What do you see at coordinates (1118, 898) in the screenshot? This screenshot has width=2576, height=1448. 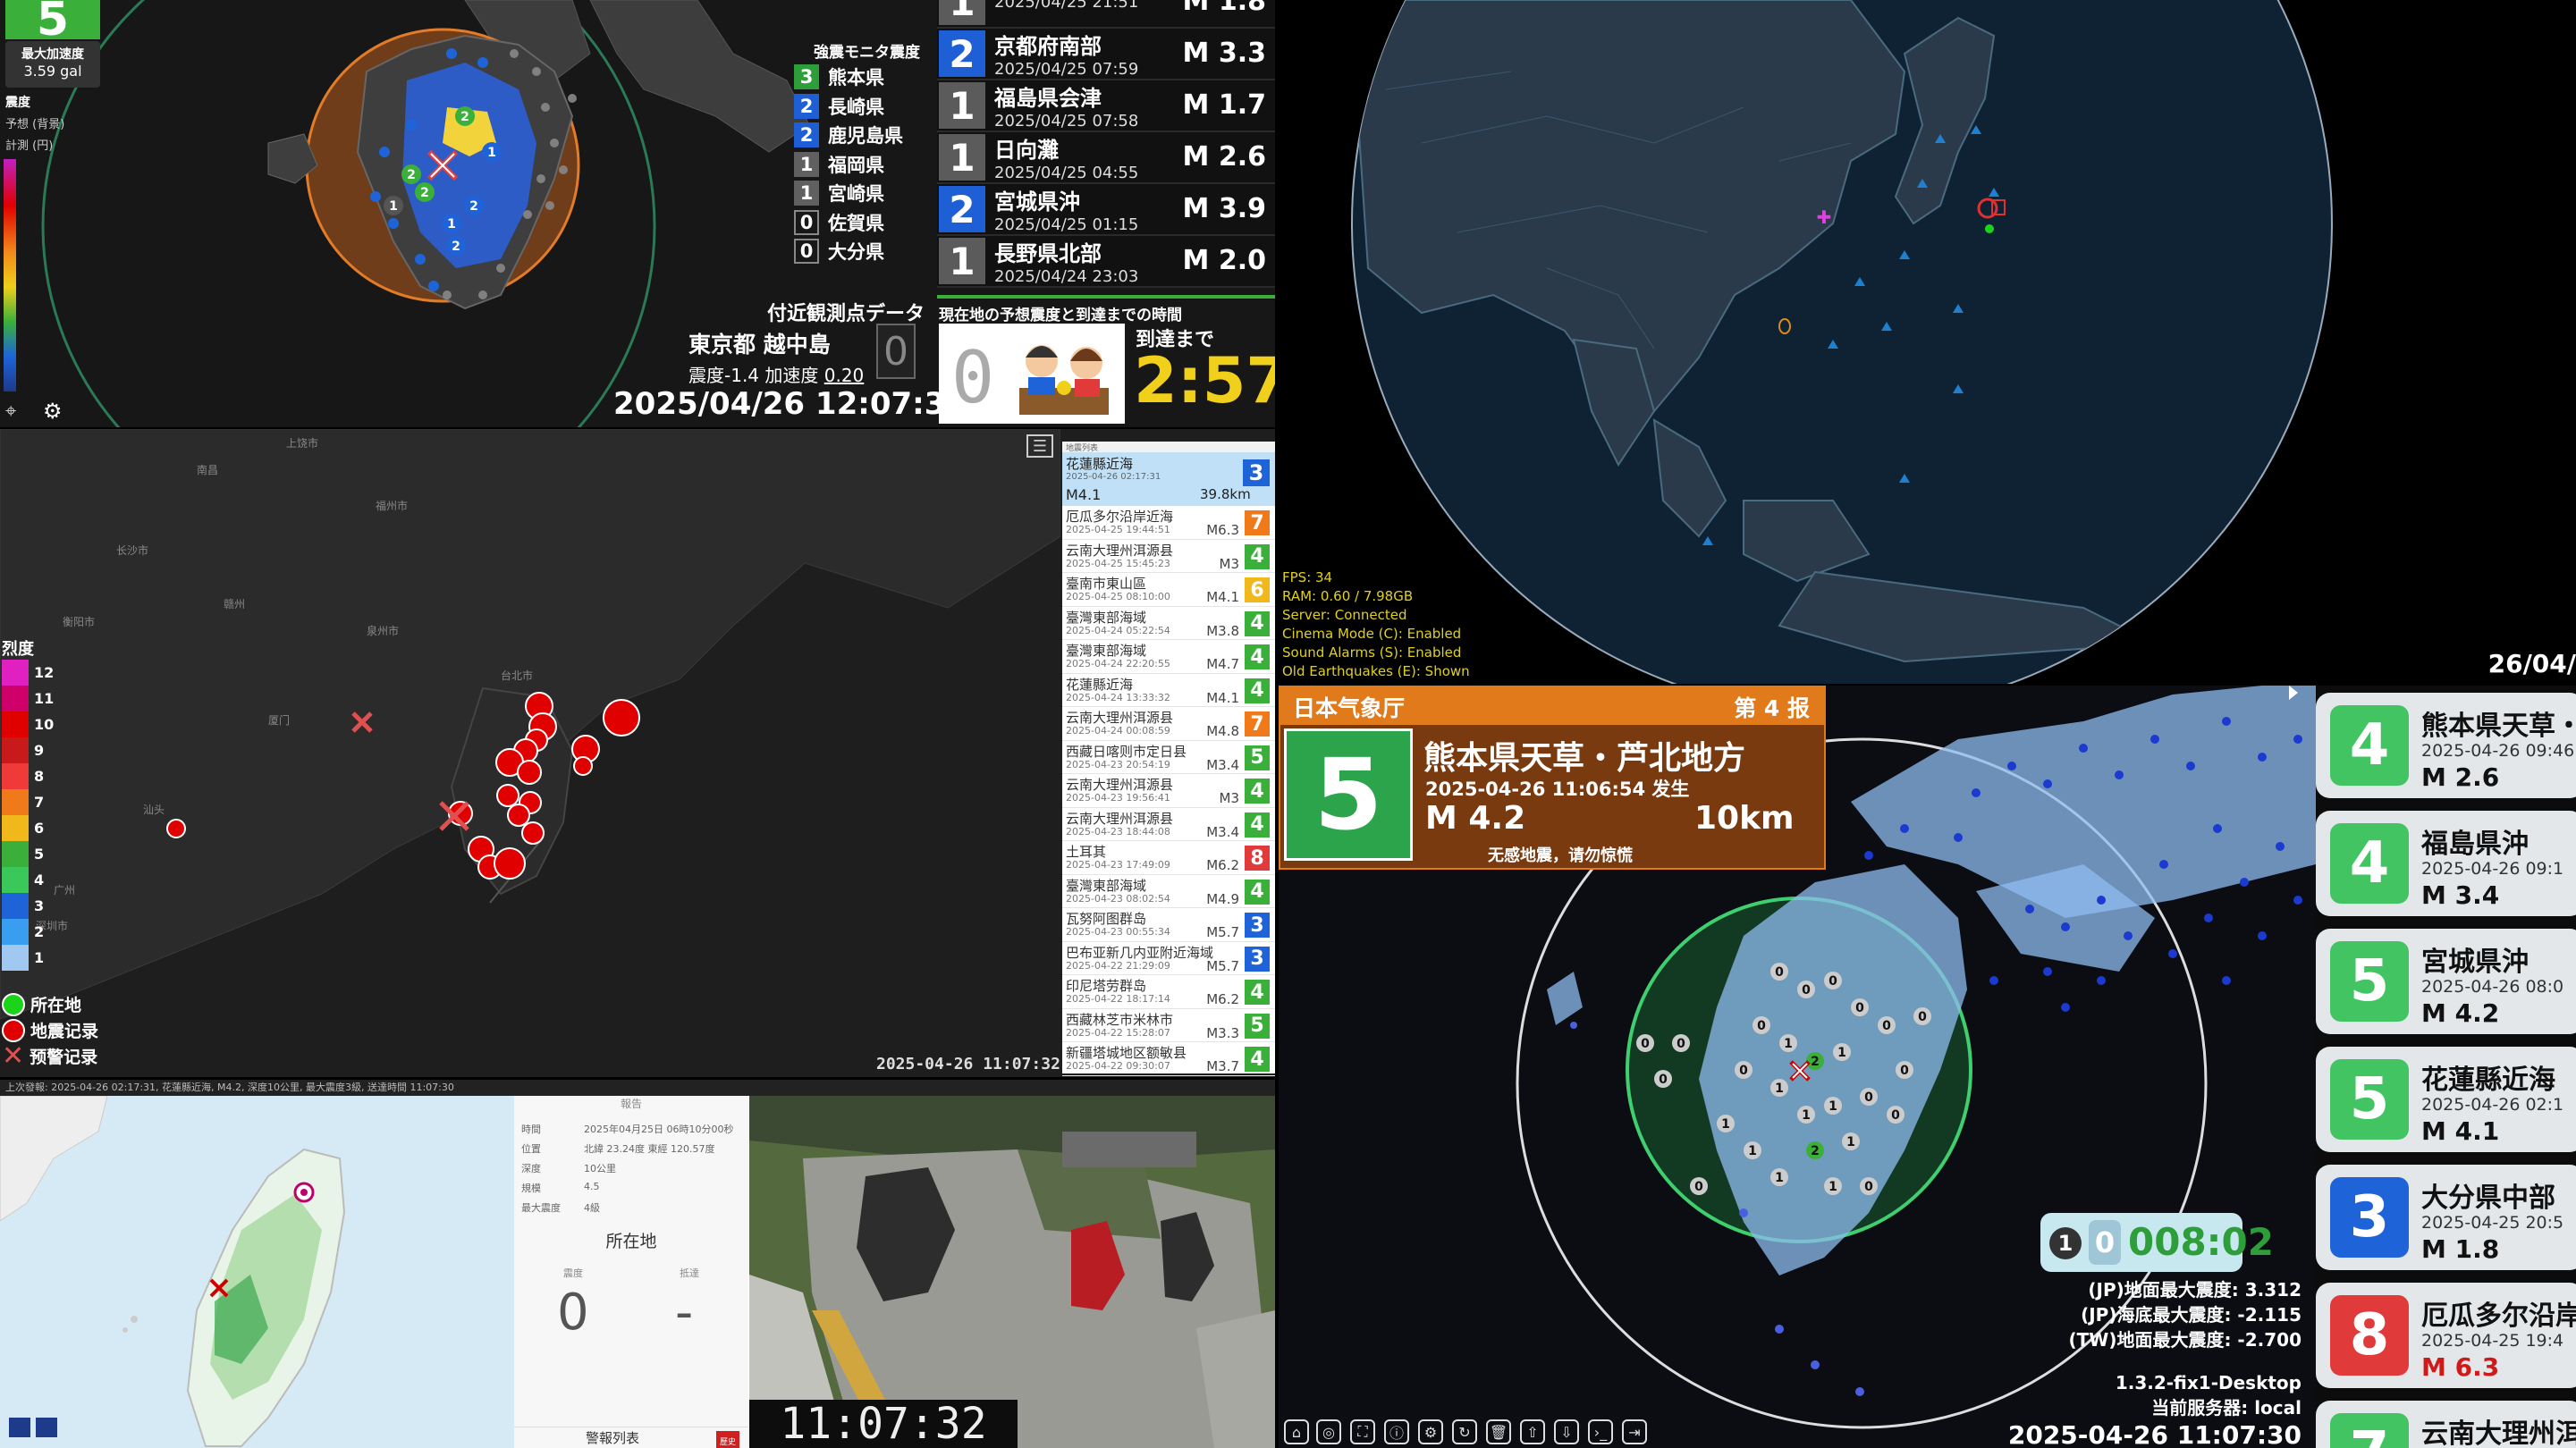 I see `list-item-date: 2025-04-23 08:02:54` at bounding box center [1118, 898].